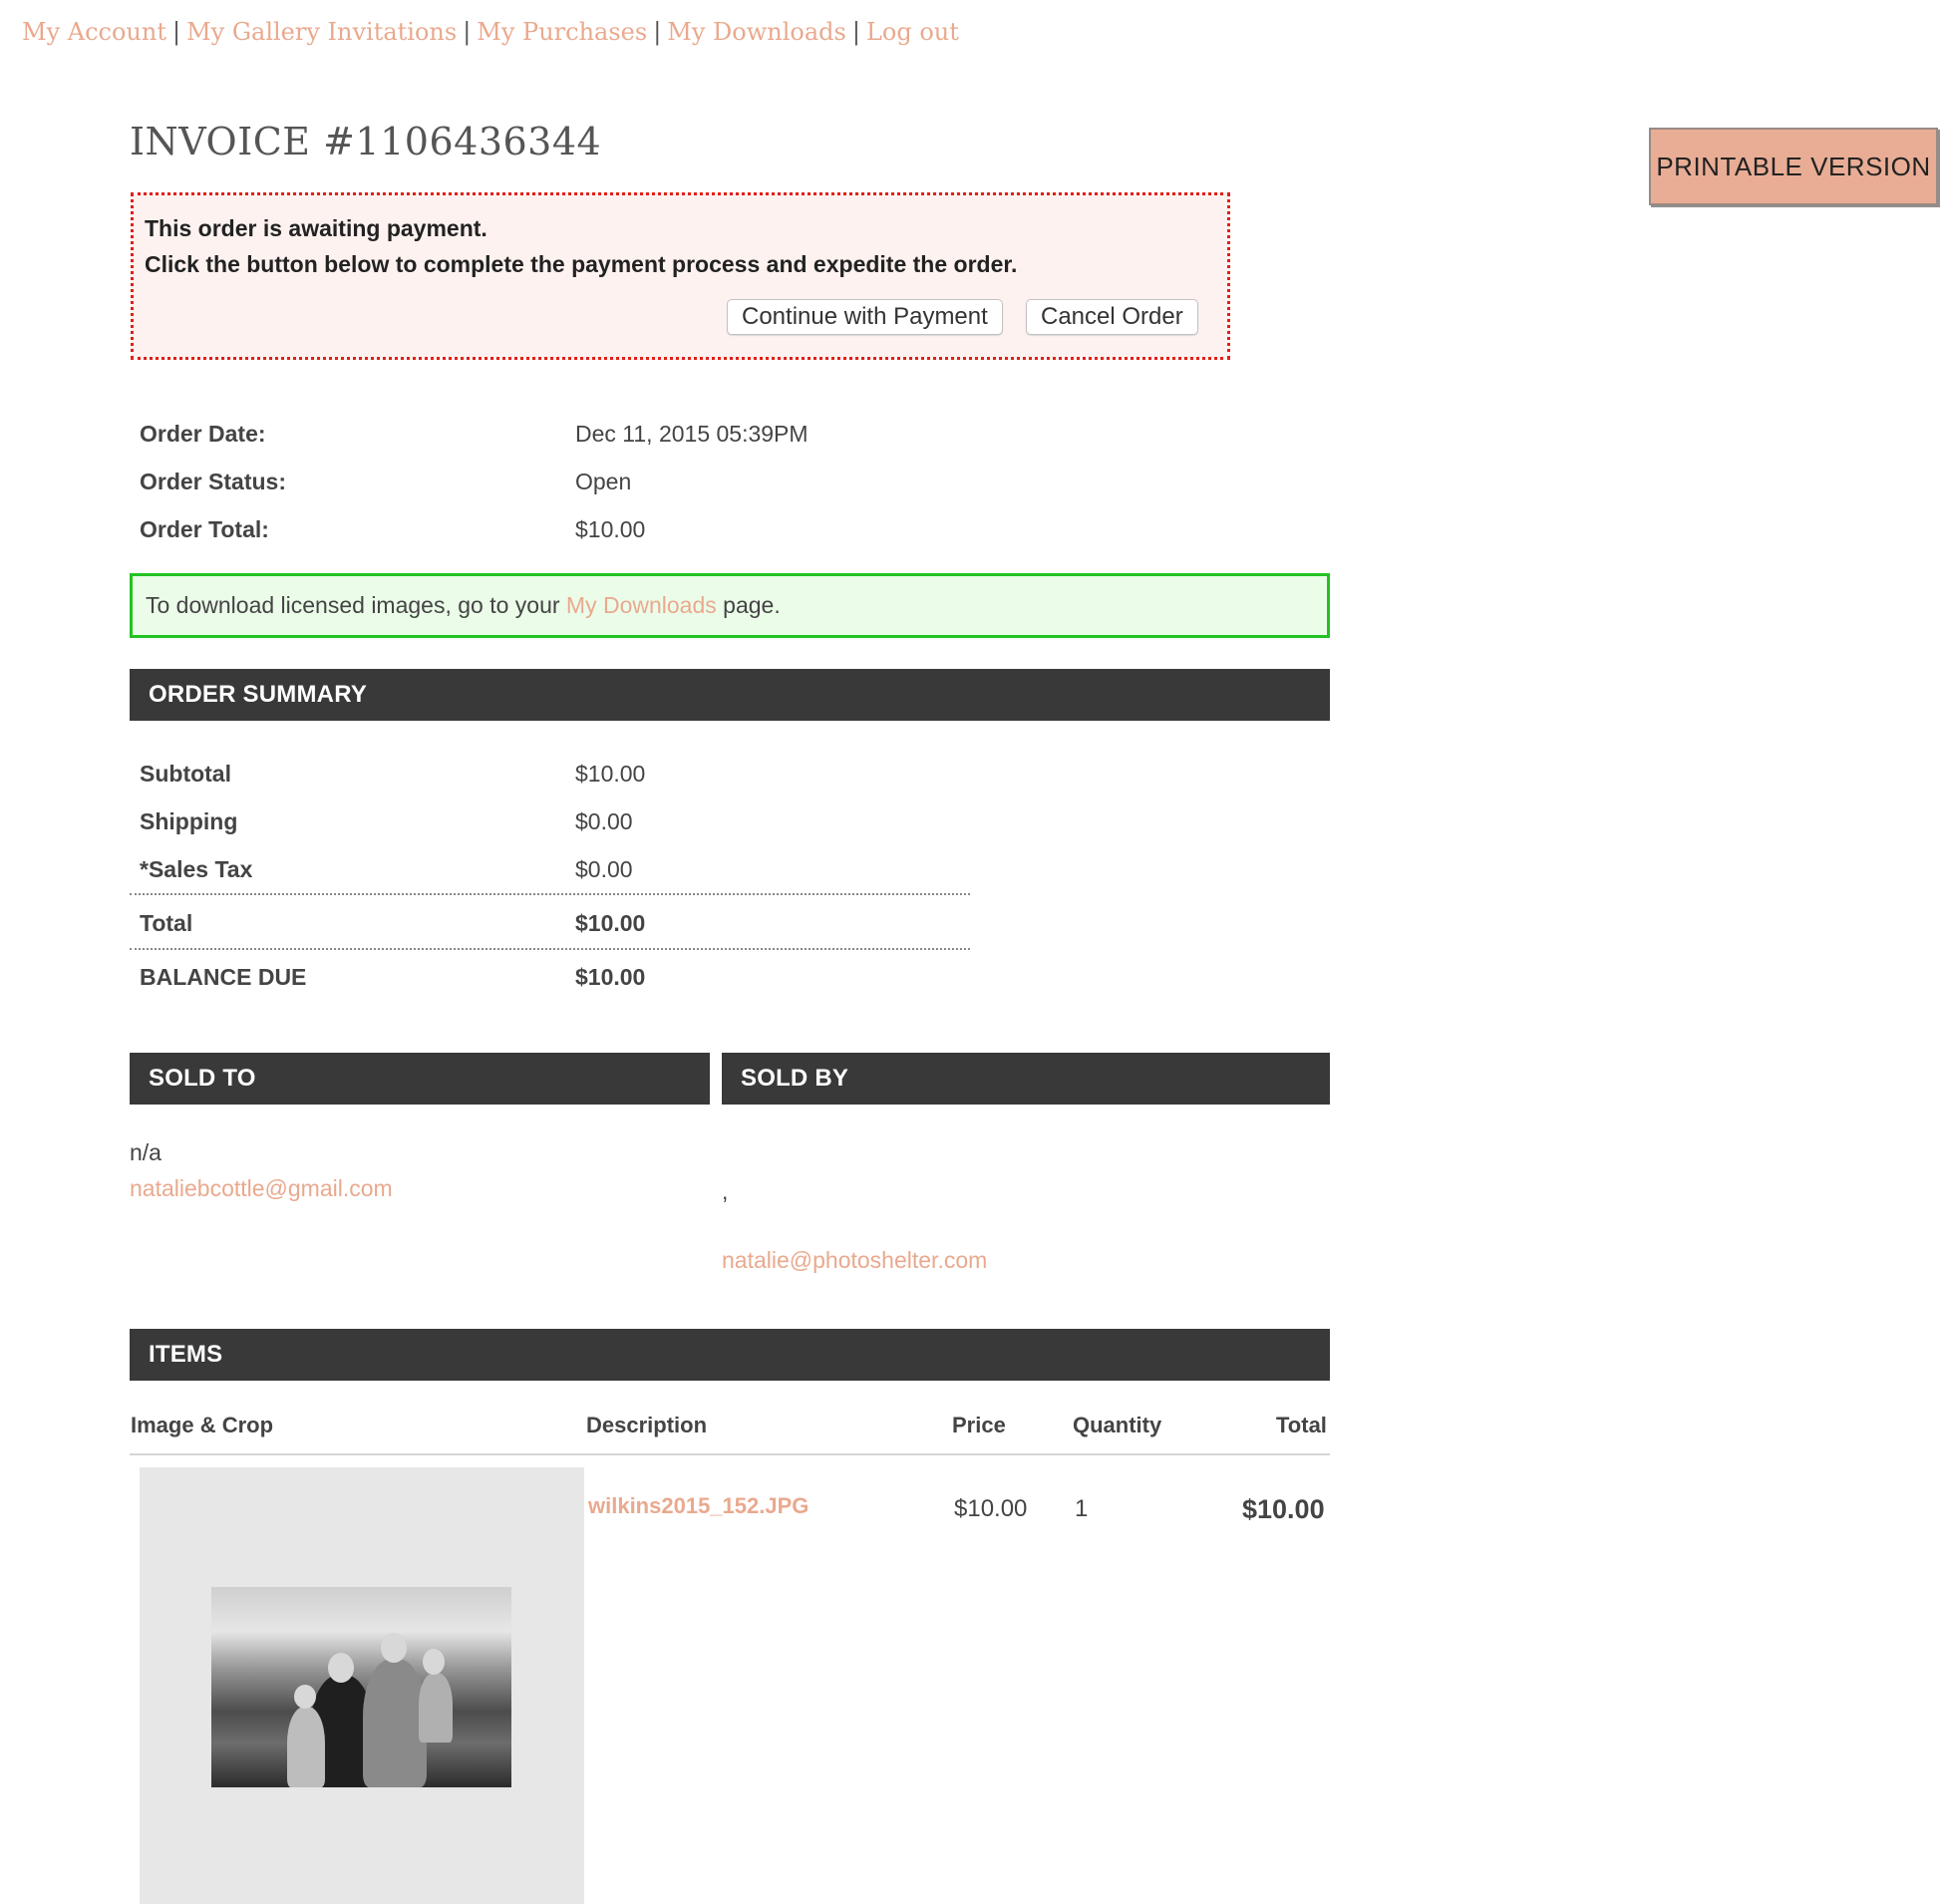  What do you see at coordinates (692, 434) in the screenshot?
I see `order-date-value: Dec 11, 2015 05:39PM` at bounding box center [692, 434].